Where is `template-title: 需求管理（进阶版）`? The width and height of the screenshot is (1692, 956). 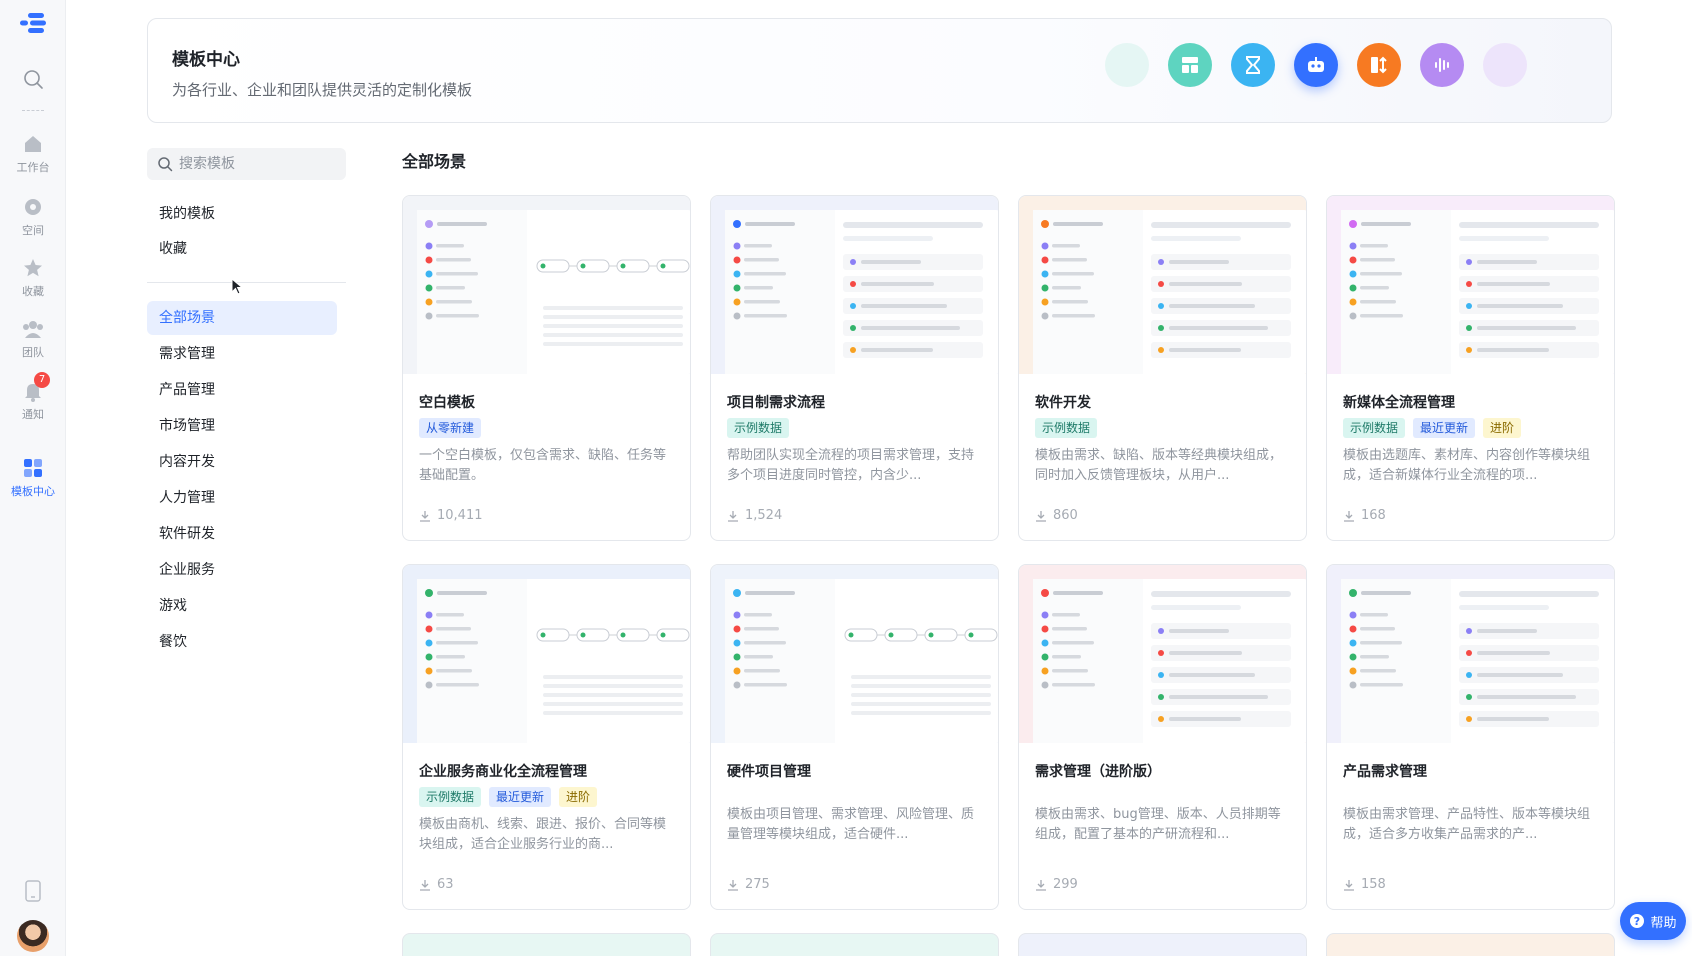
template-title: 需求管理（进阶版） is located at coordinates (1098, 772).